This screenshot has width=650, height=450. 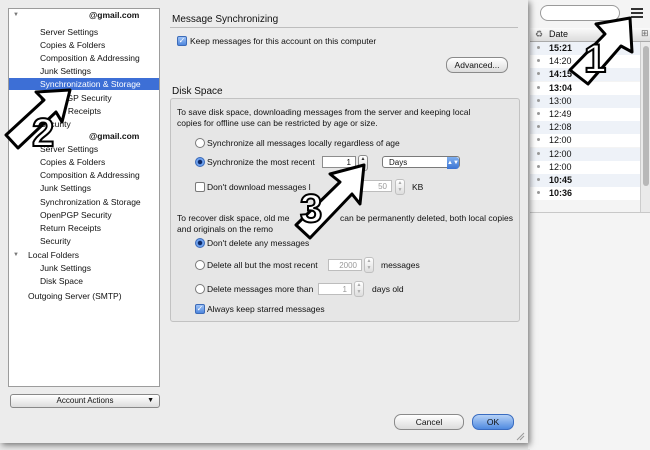 I want to click on arrow-1-number: 1, so click(x=595, y=59).